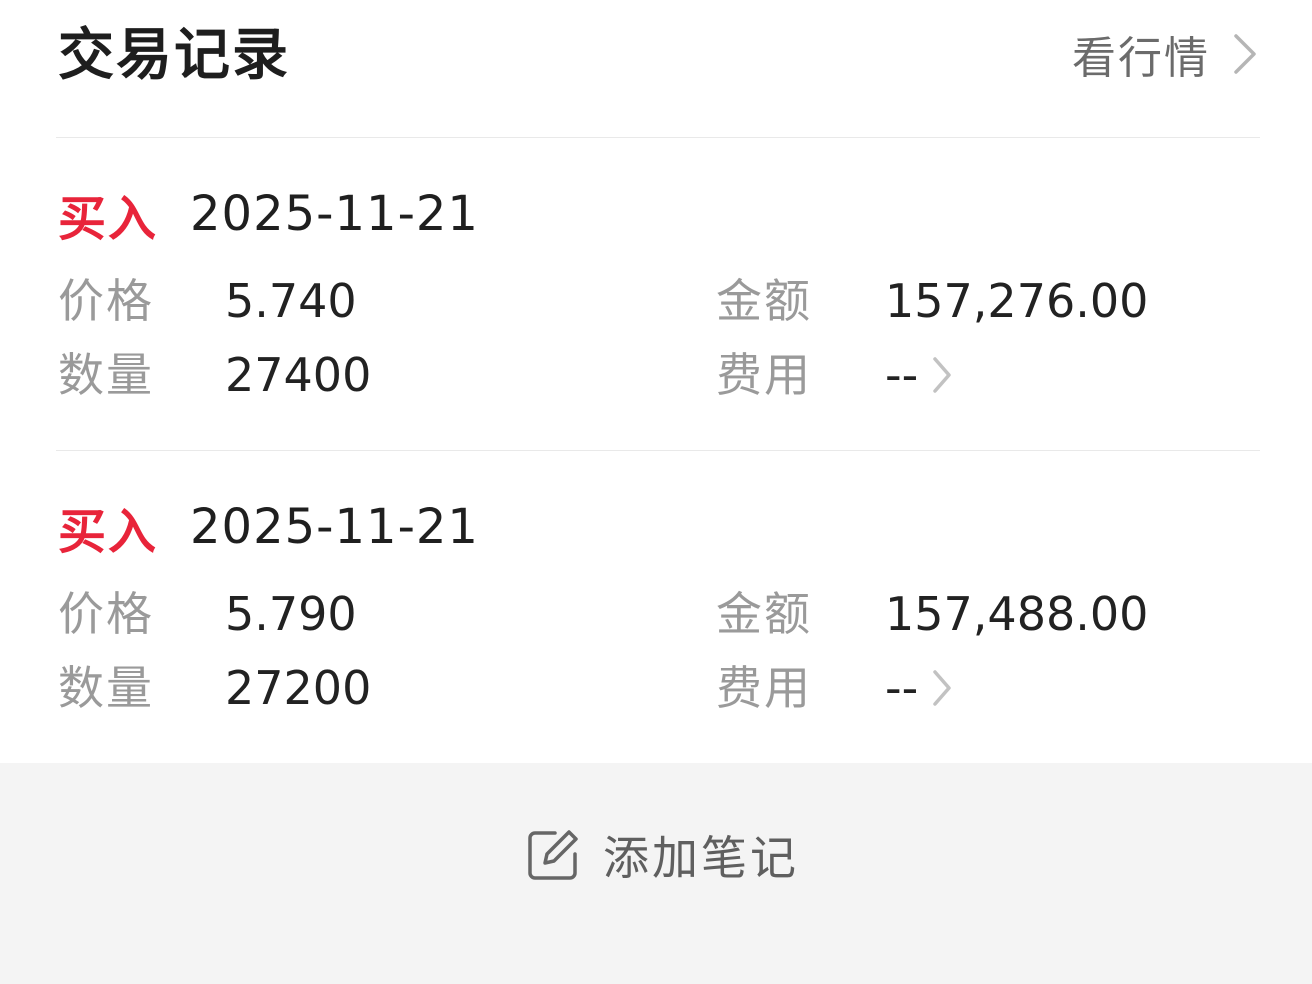 This screenshot has height=984, width=1312. I want to click on price-value: 5.740, so click(291, 301).